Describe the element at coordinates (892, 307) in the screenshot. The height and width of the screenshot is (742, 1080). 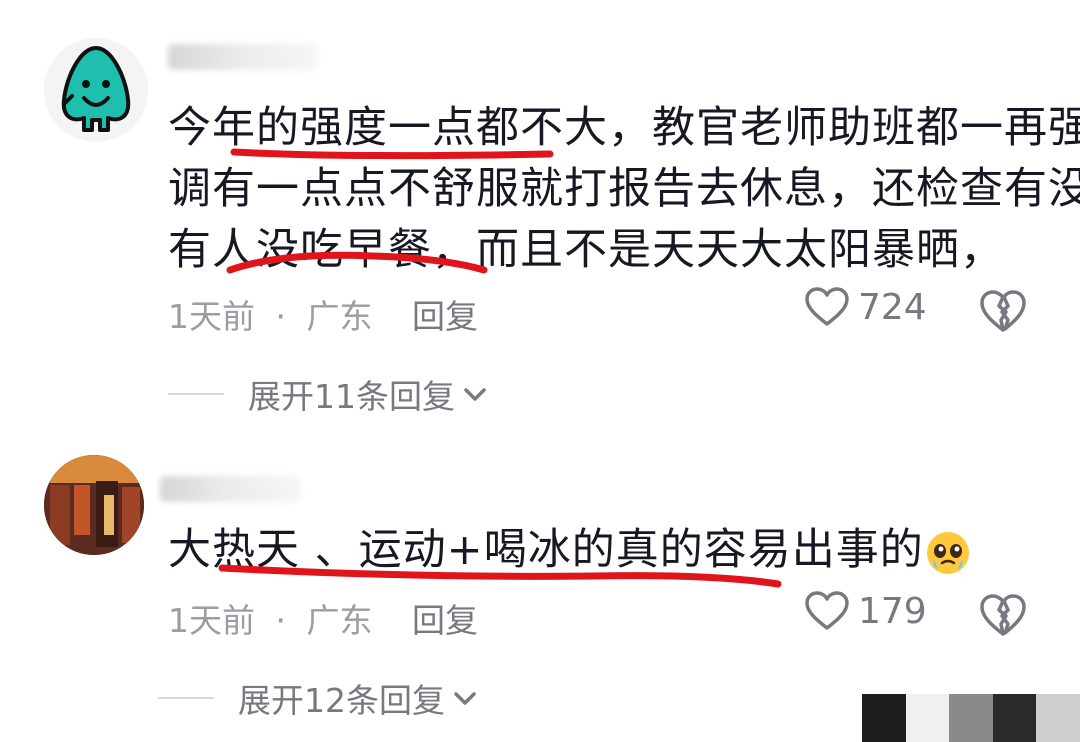
I see `like-count: 724` at that location.